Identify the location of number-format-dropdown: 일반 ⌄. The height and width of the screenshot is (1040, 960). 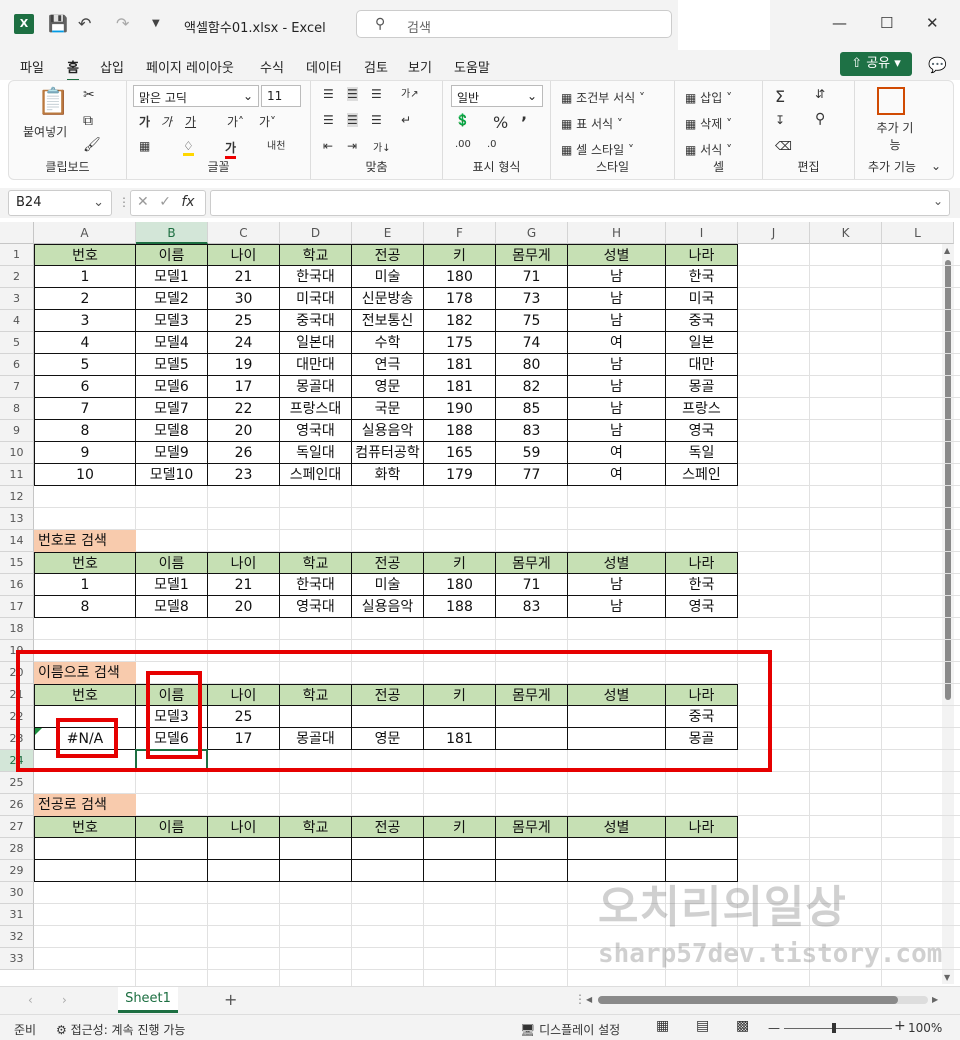
(497, 96).